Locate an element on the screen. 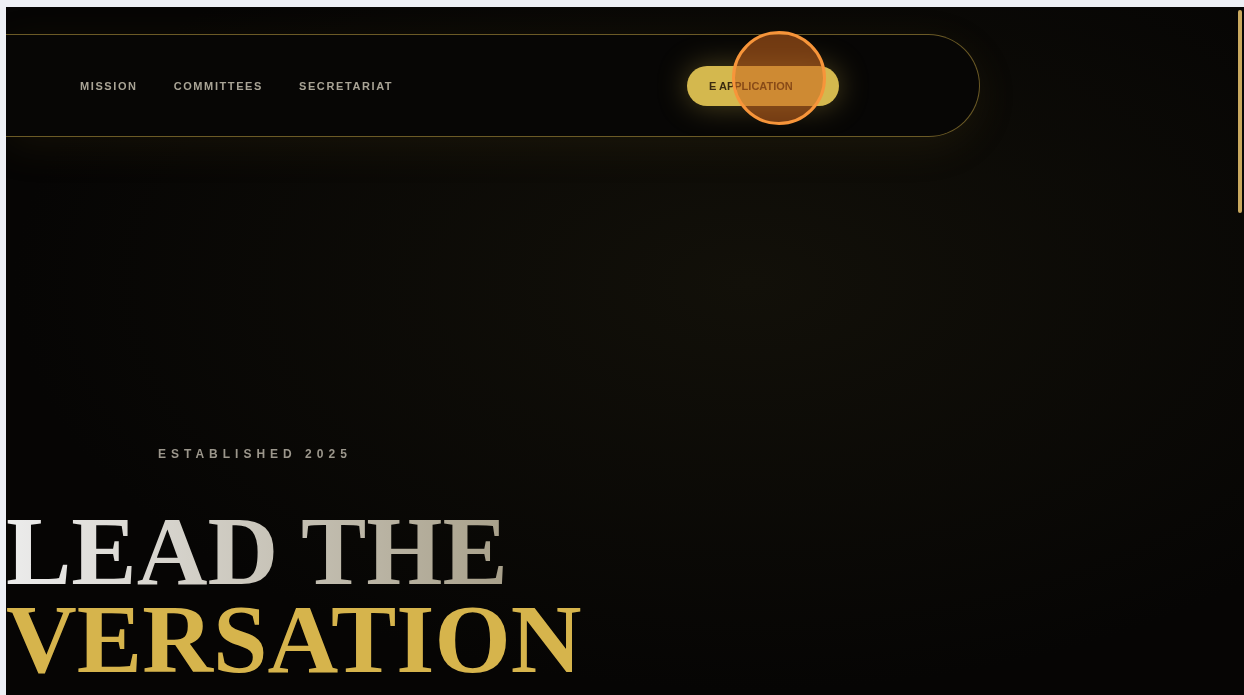 The width and height of the screenshot is (1244, 695). nav-link: SECRETARIAT is located at coordinates (346, 85).